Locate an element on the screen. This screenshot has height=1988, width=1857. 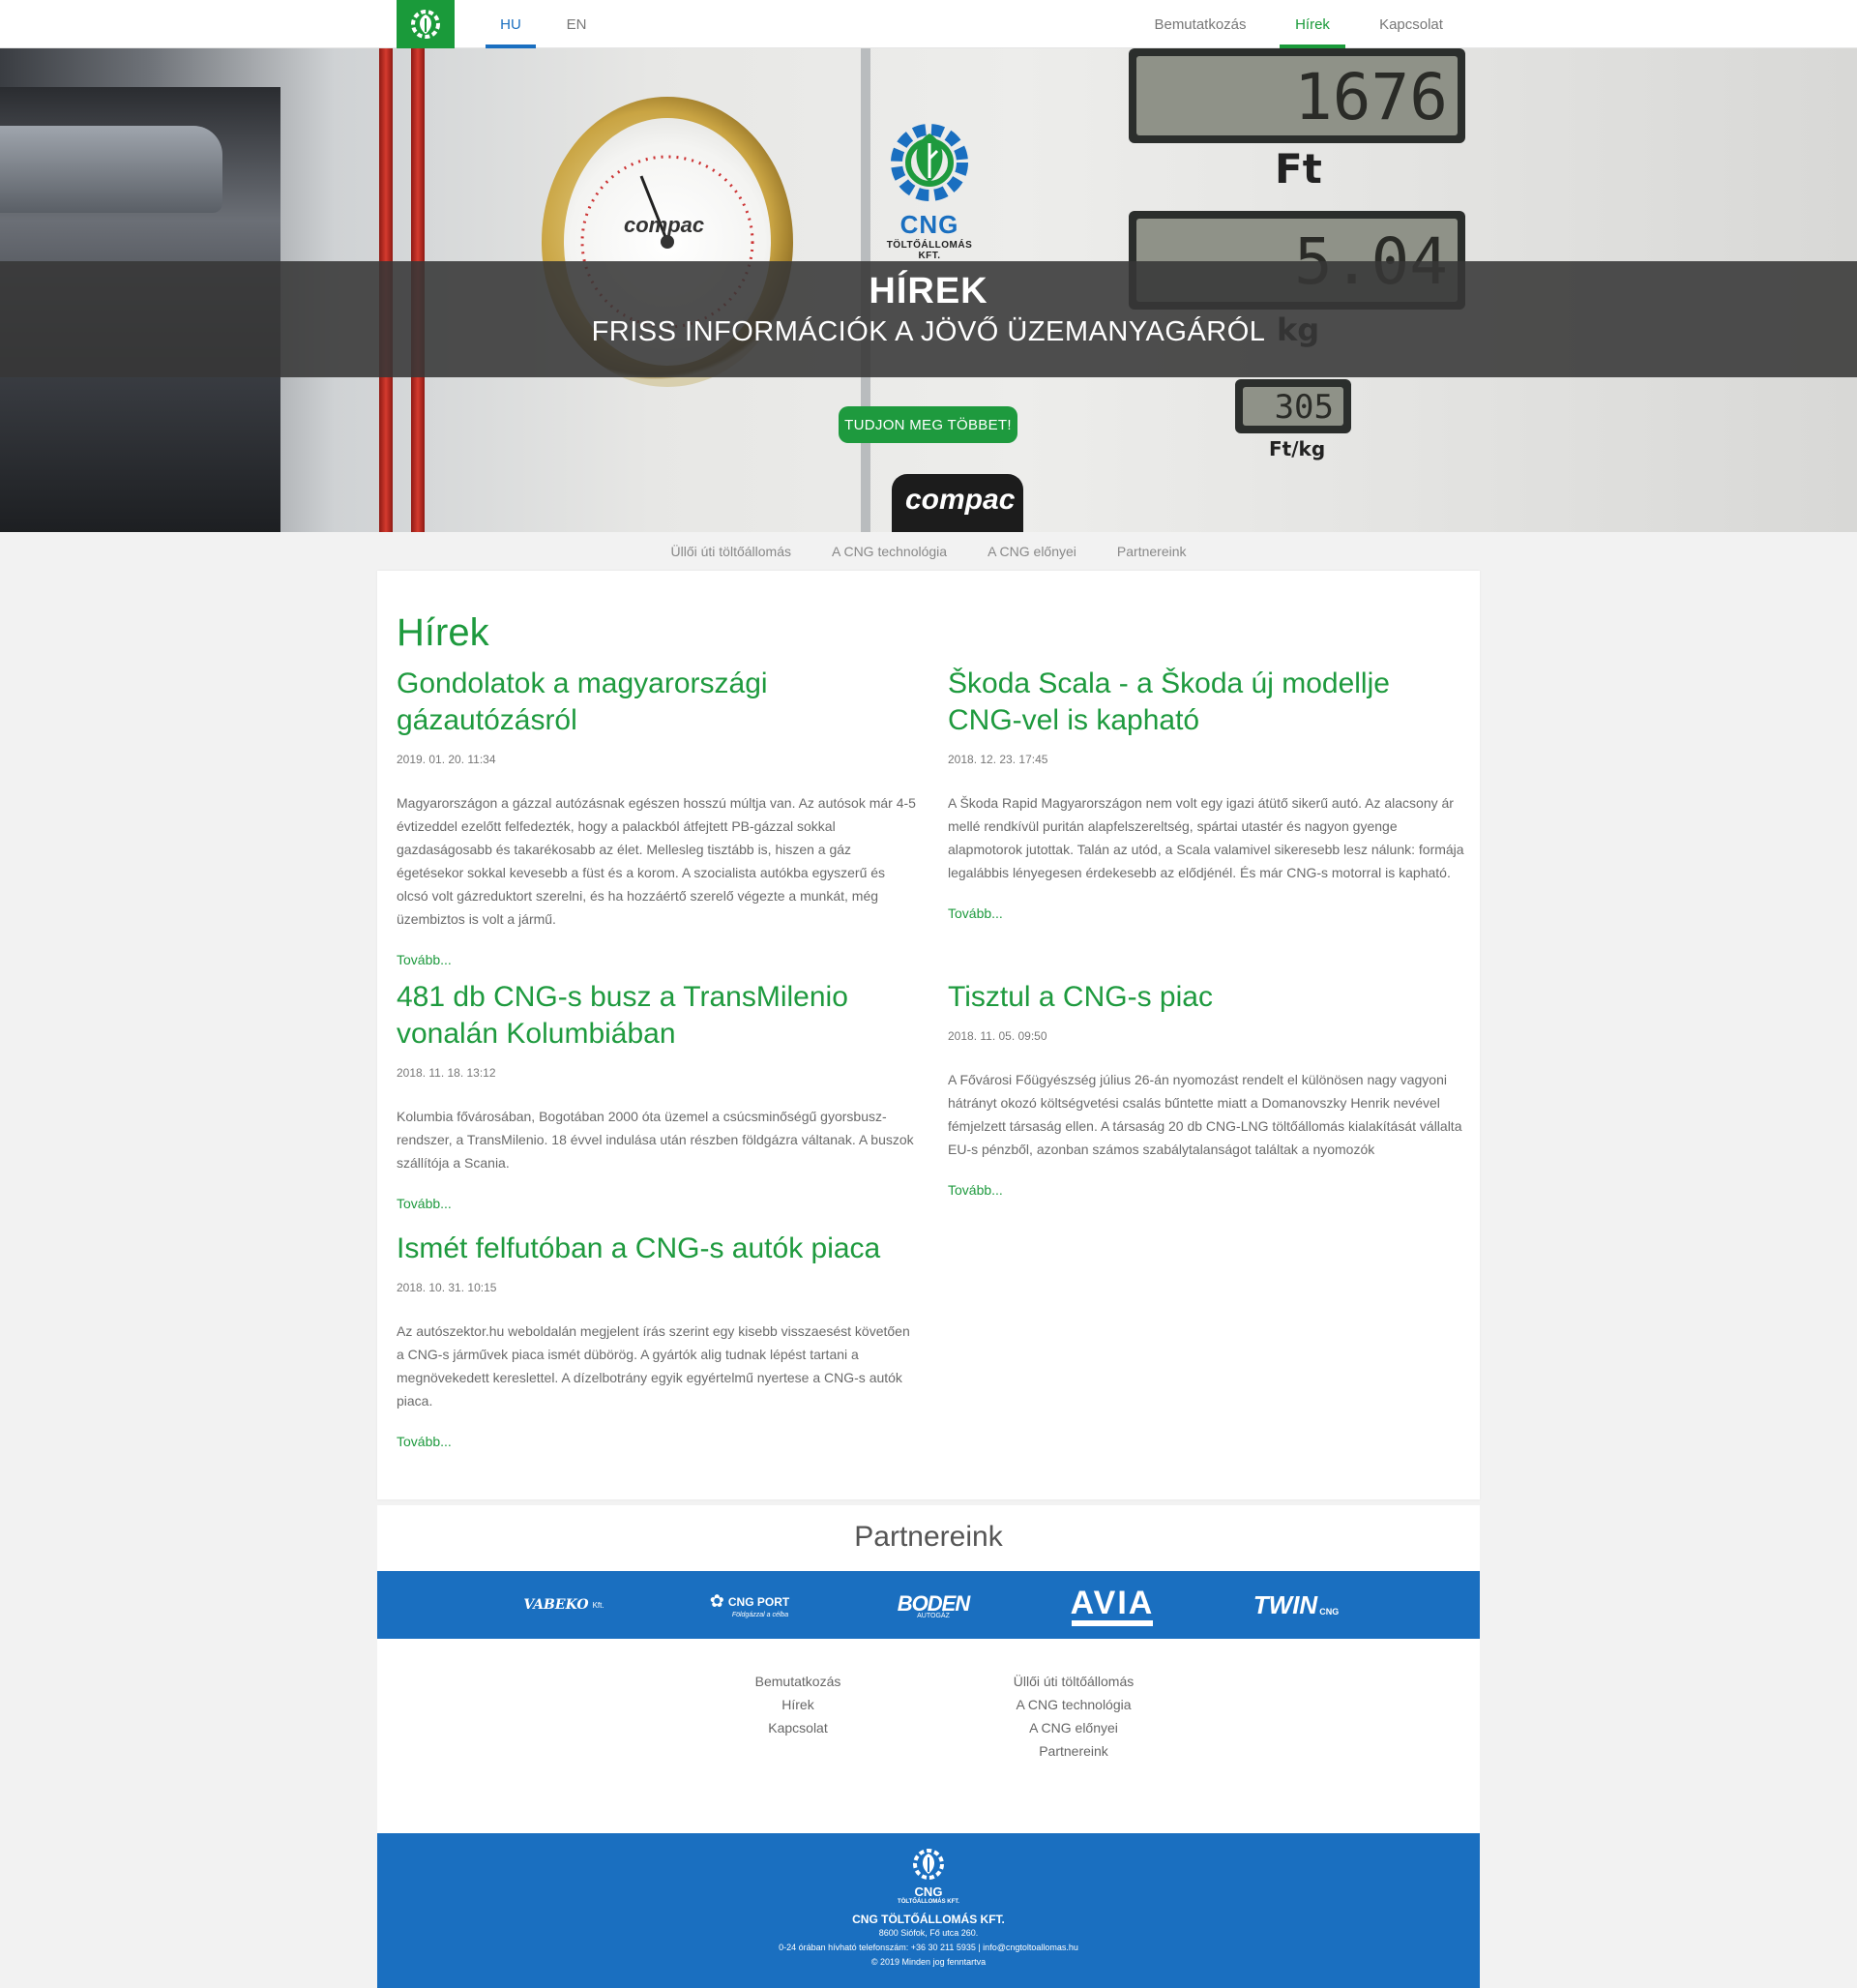
nav-kapcsolat: Kapcsolat is located at coordinates (1411, 24).